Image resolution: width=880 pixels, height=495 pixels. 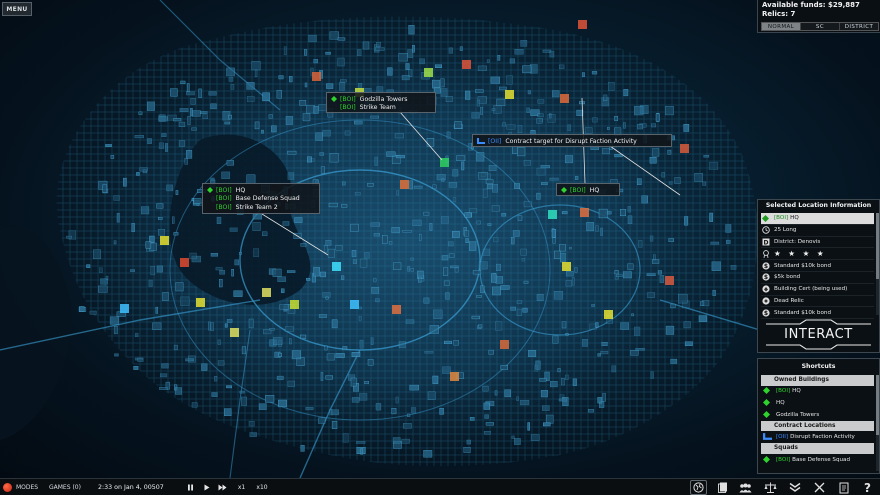 What do you see at coordinates (65, 487) in the screenshot?
I see `games-button: GAMES (0)` at bounding box center [65, 487].